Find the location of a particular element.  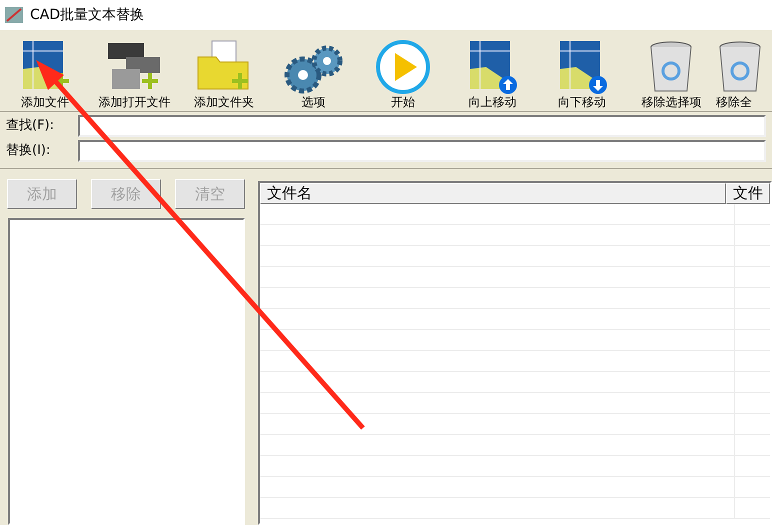

field-label: 替换(I): is located at coordinates (29, 151).